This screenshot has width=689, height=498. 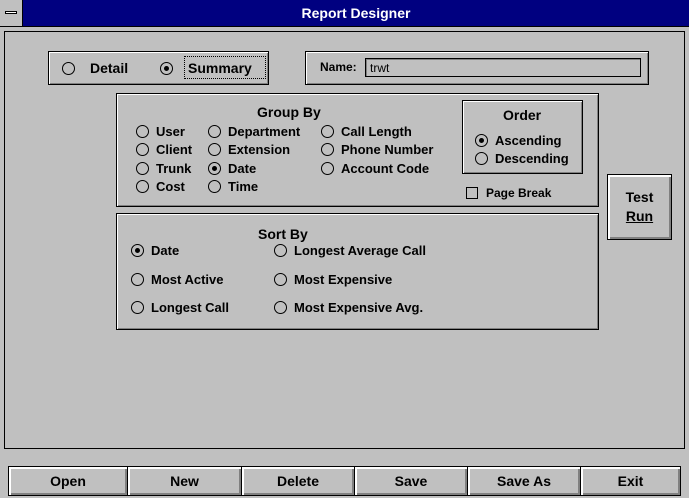 What do you see at coordinates (360, 250) in the screenshot?
I see `sort-by-longest-average-call-label: Longest Average Call` at bounding box center [360, 250].